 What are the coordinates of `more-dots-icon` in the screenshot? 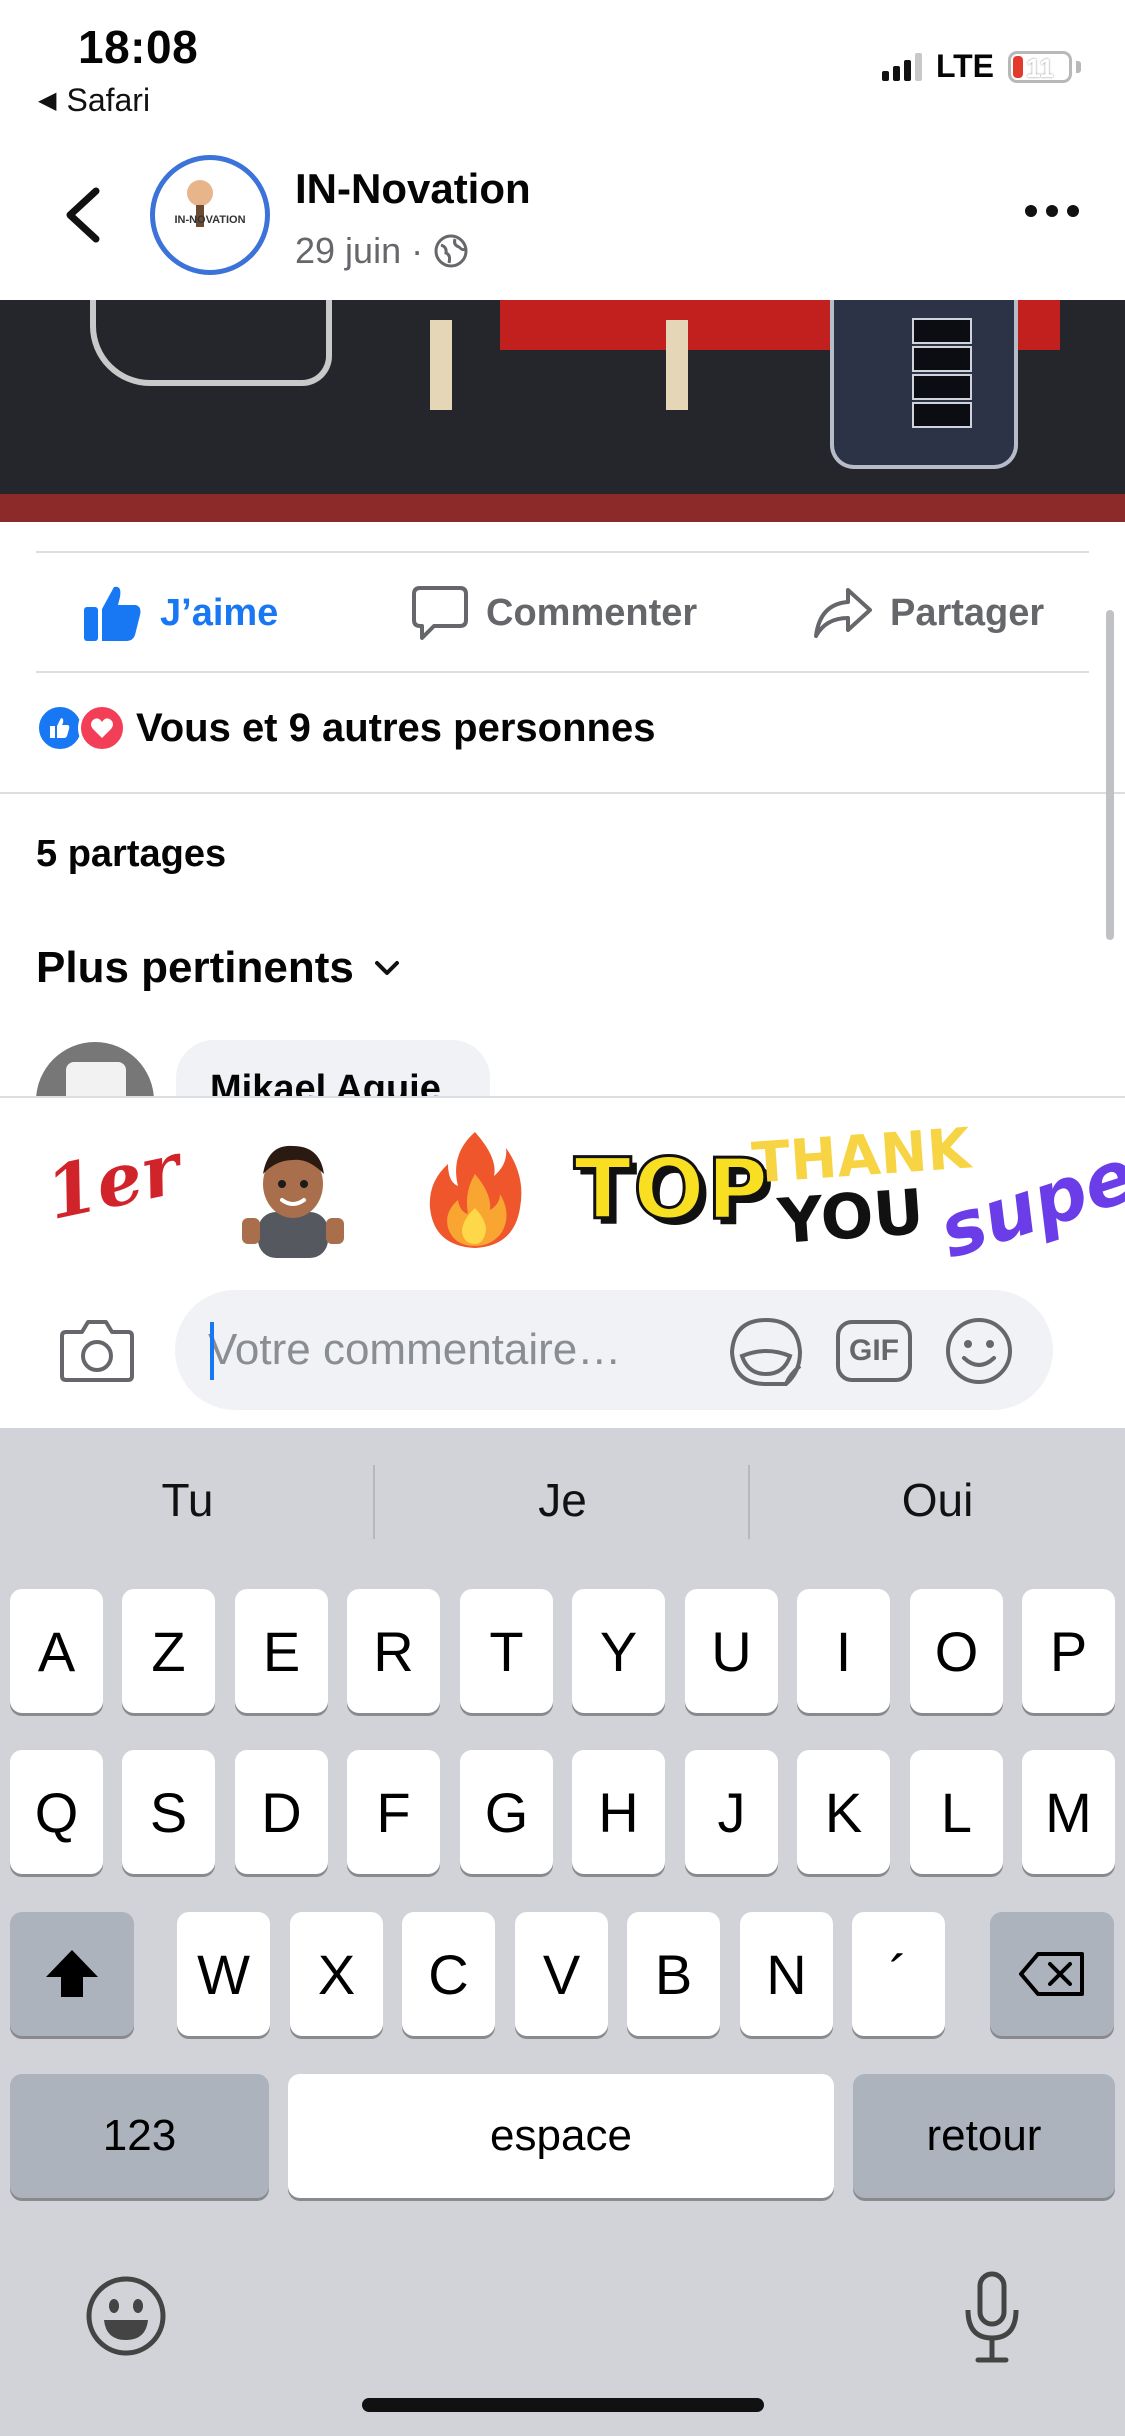 It's located at (1052, 211).